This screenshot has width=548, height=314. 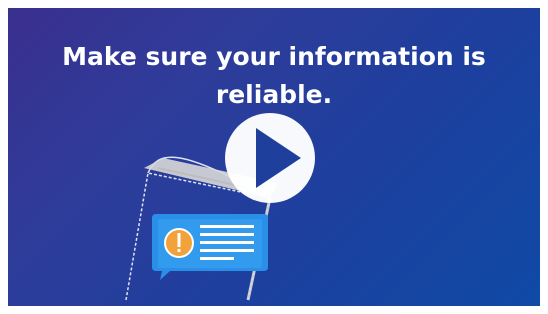 I want to click on play-icon, so click(x=270, y=158).